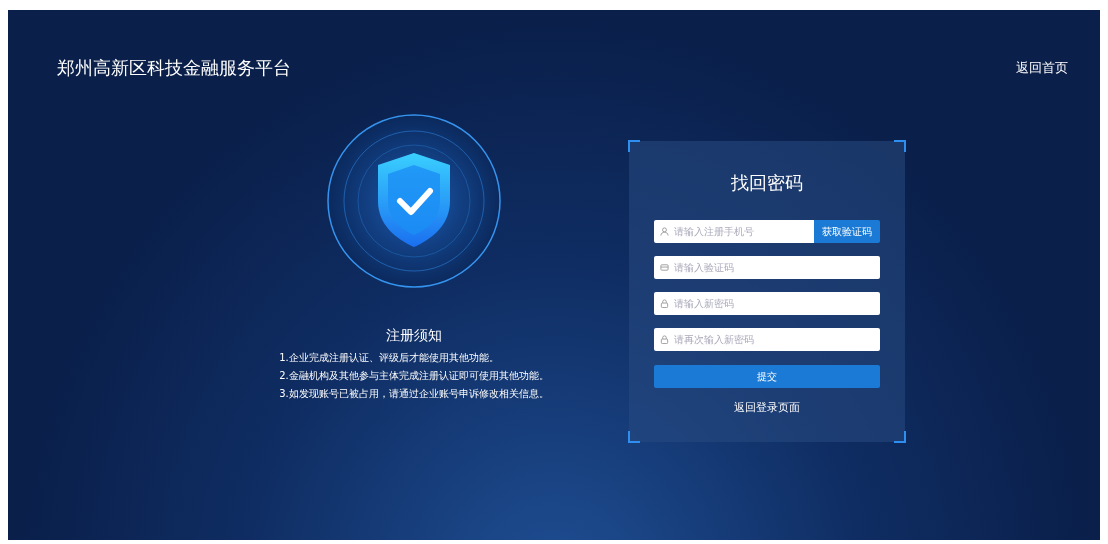 The height and width of the screenshot is (544, 1108). What do you see at coordinates (767, 407) in the screenshot?
I see `back-to-login-link: 返回登录页面` at bounding box center [767, 407].